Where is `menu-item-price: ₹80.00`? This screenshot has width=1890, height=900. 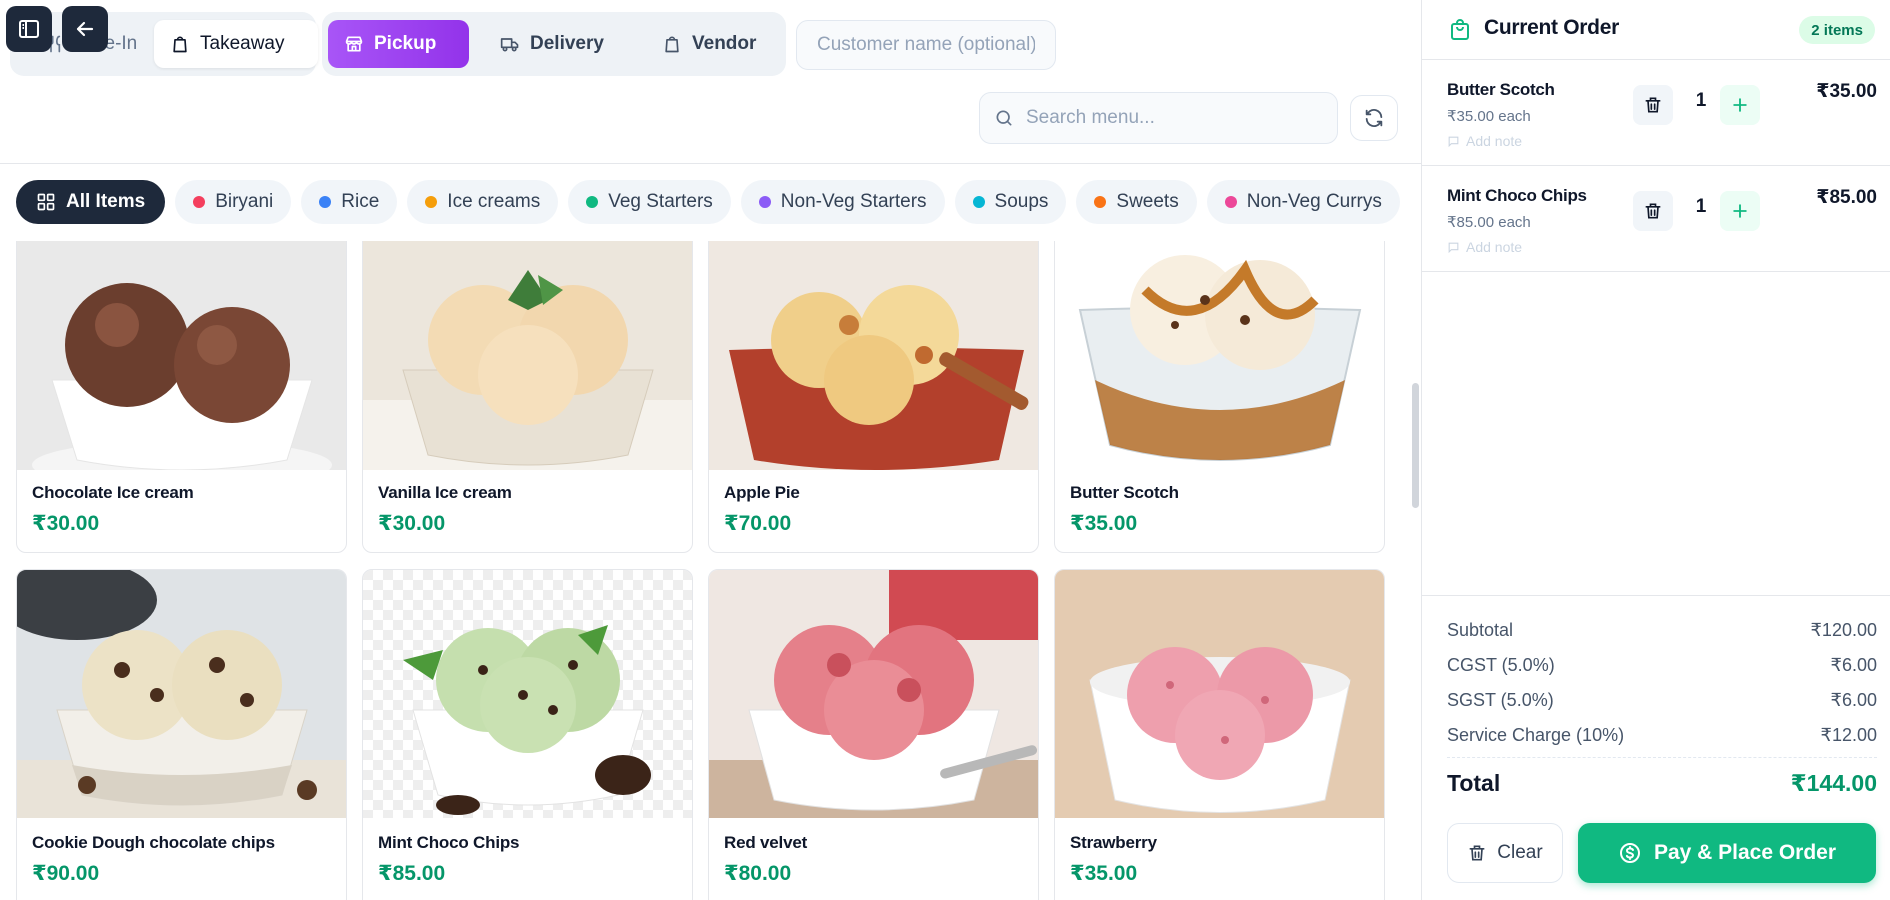 menu-item-price: ₹80.00 is located at coordinates (758, 873).